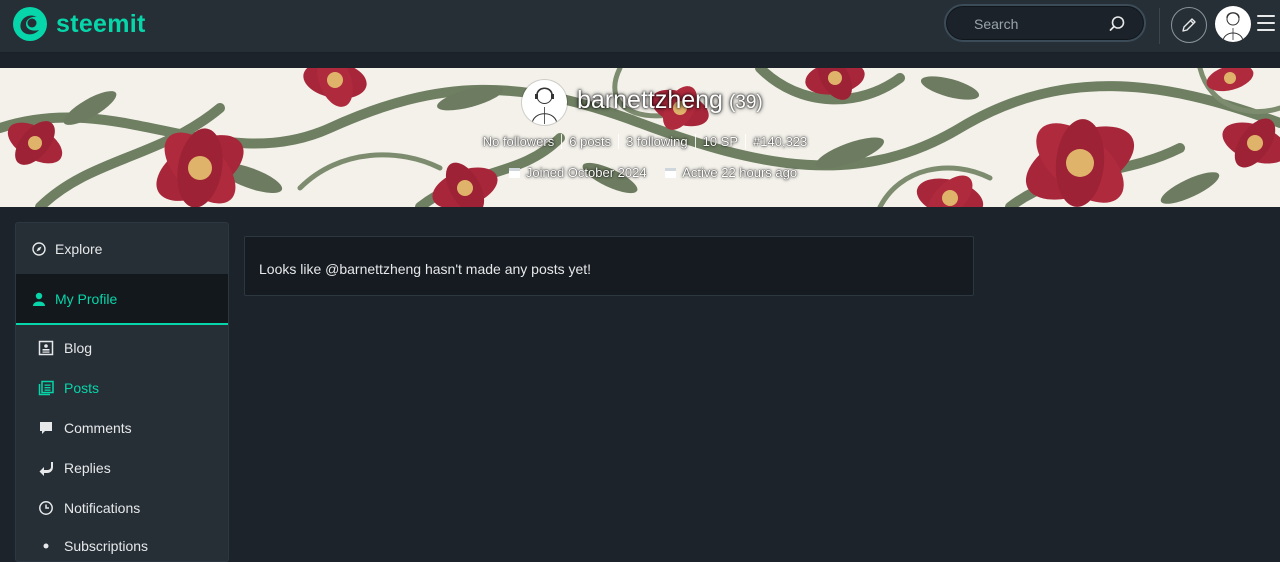 This screenshot has height=562, width=1280. What do you see at coordinates (1117, 24) in the screenshot?
I see `search-icon` at bounding box center [1117, 24].